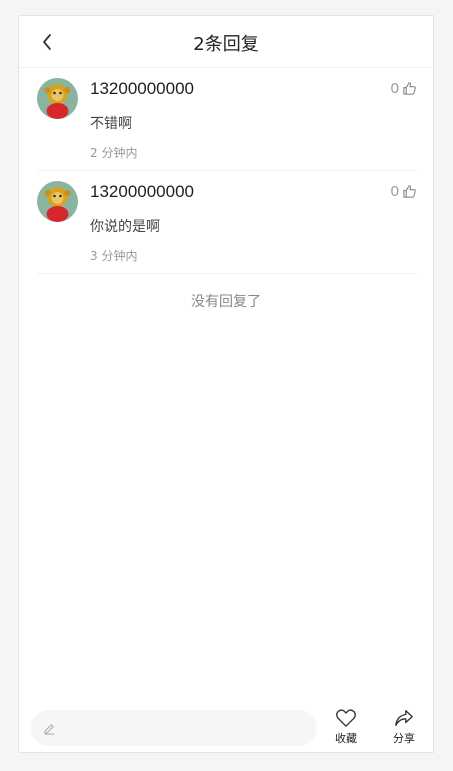 The height and width of the screenshot is (771, 453). Describe the element at coordinates (227, 119) in the screenshot. I see `reply-item: 13200000000 0 不错啊 2 分钟内` at that location.